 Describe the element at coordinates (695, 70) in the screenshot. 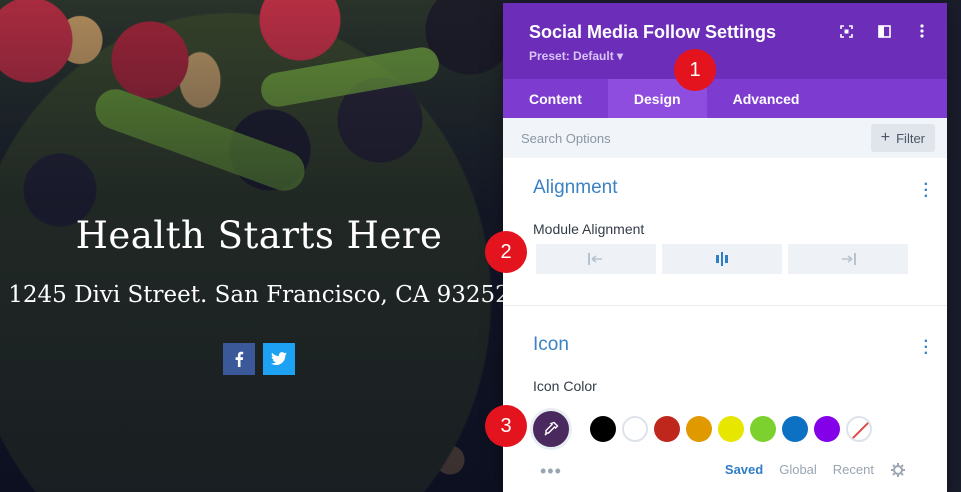

I see `step-badge-1: 1` at that location.